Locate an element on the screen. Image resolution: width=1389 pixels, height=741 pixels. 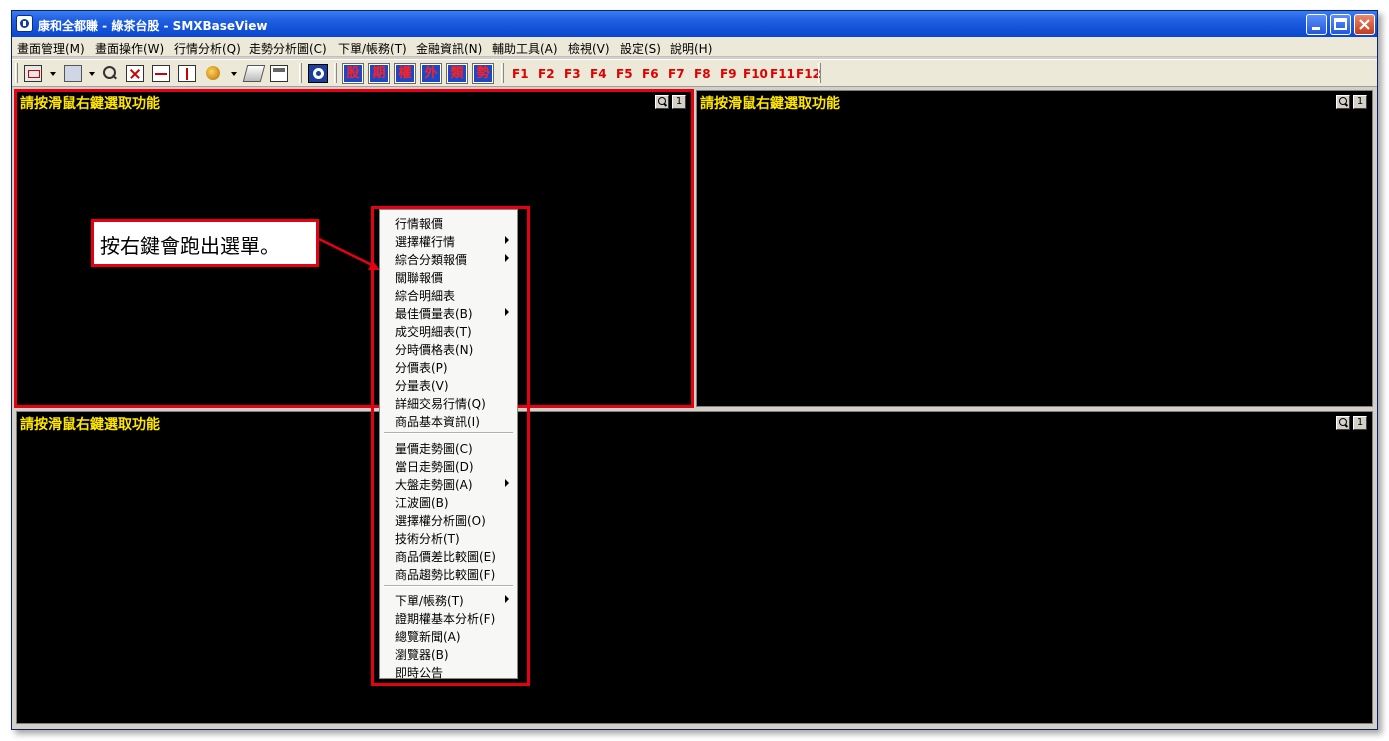
close-pane-icon is located at coordinates (135, 73).